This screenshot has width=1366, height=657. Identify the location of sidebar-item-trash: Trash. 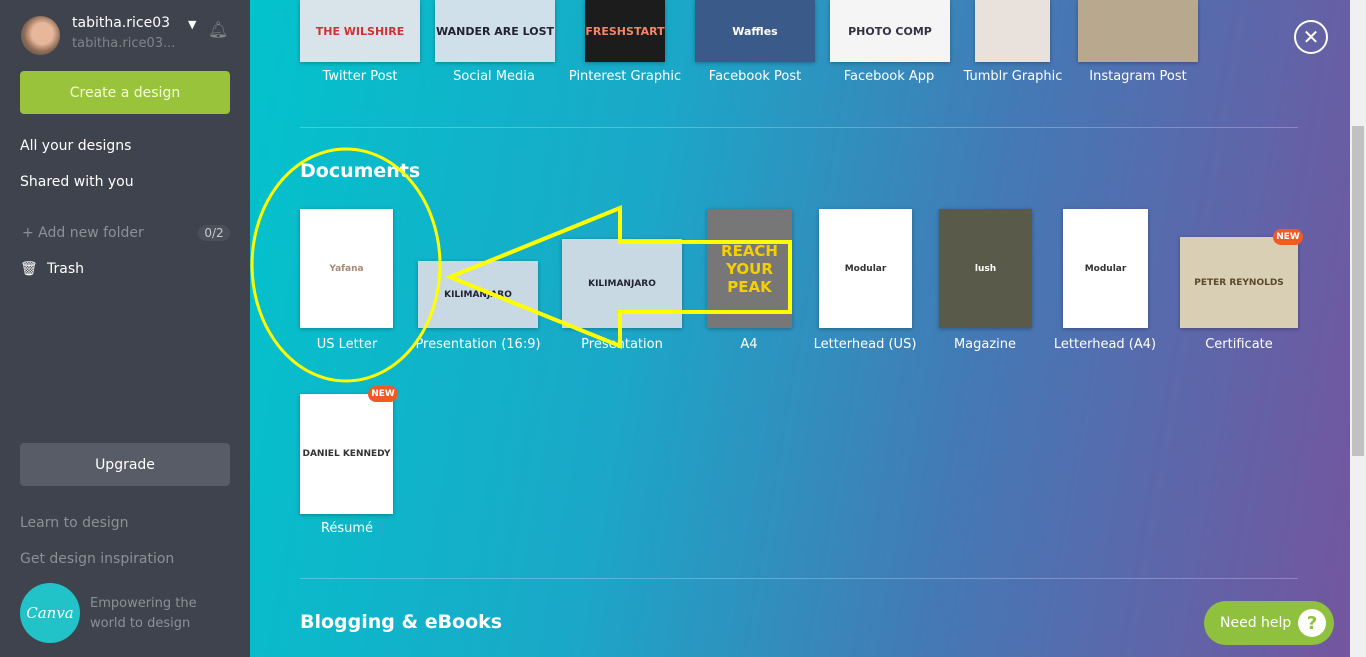
(122, 269).